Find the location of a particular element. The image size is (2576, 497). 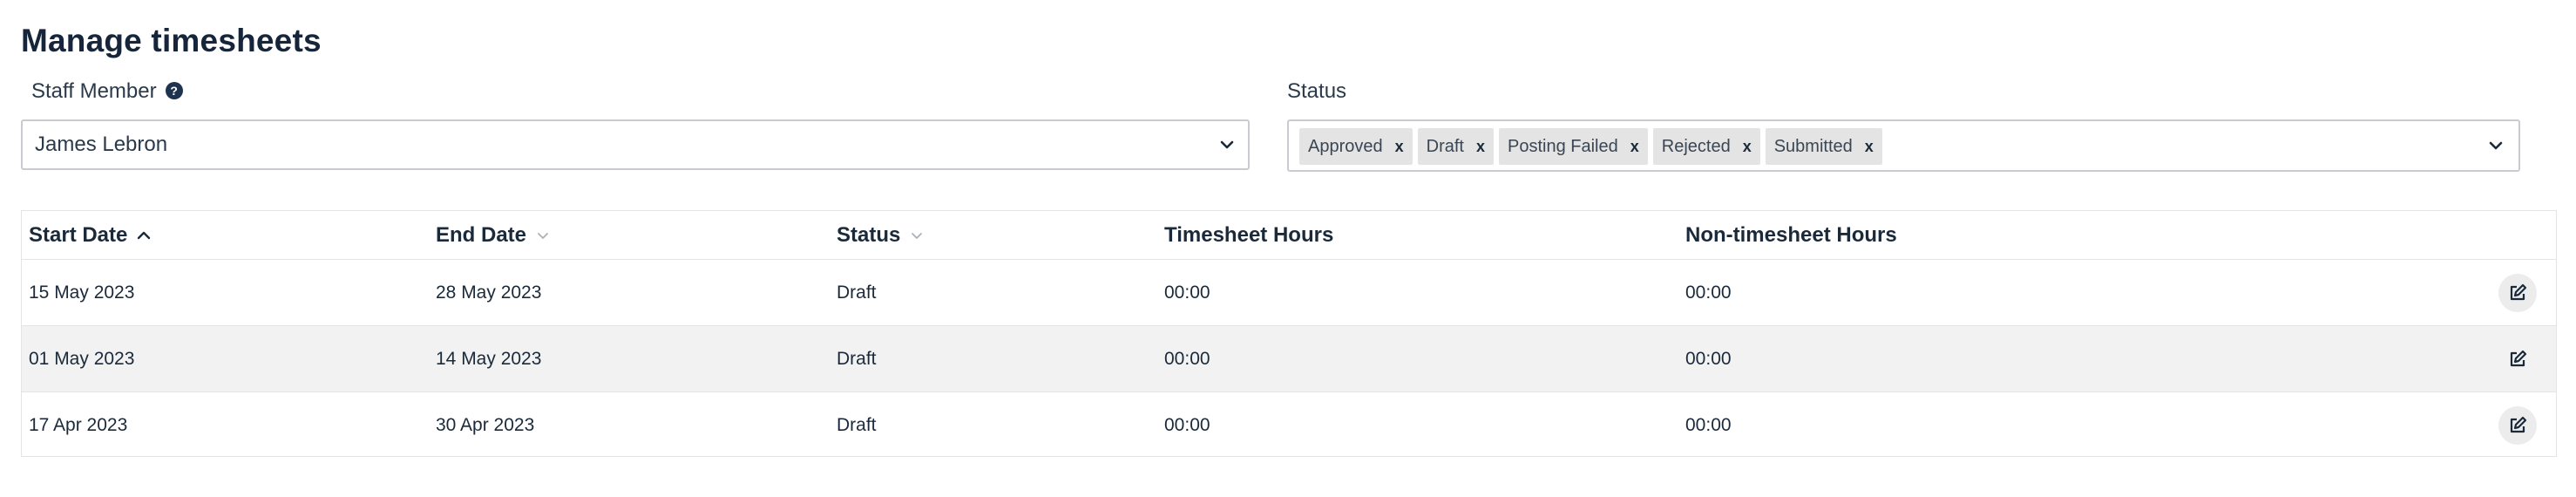

start-date-cell: 15 May 2023 is located at coordinates (82, 292).